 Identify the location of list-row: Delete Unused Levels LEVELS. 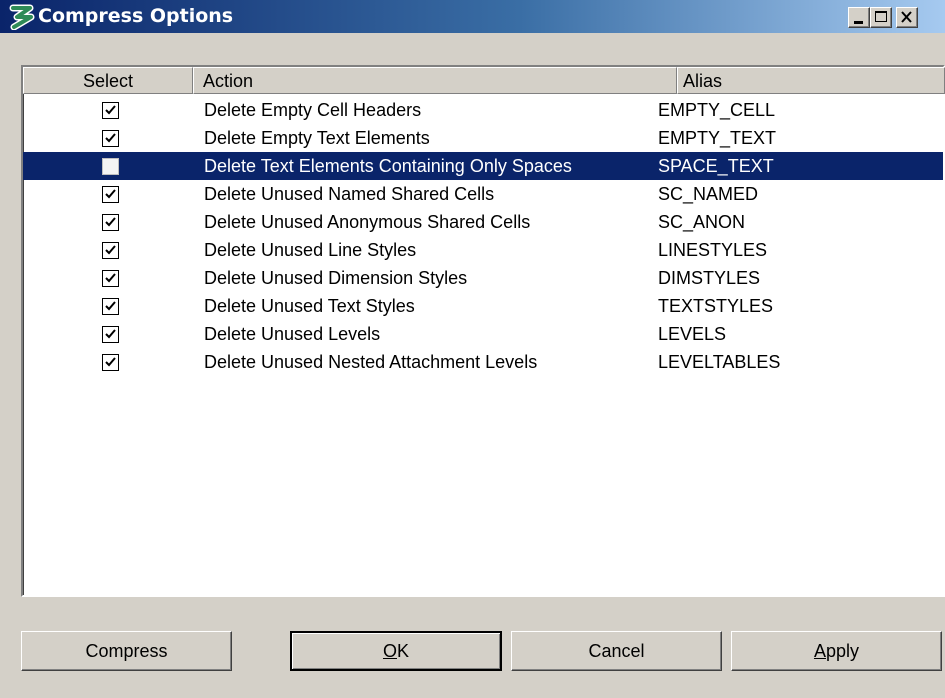
(483, 334).